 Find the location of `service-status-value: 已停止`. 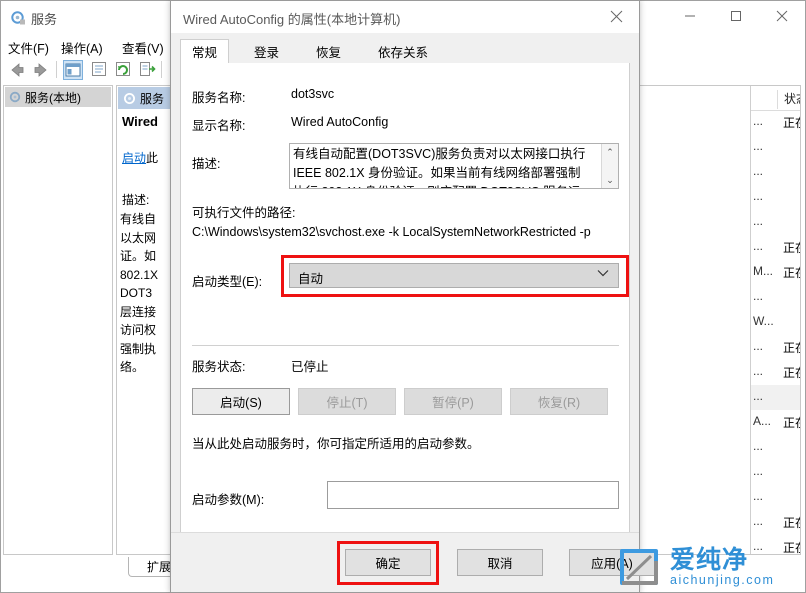

service-status-value: 已停止 is located at coordinates (310, 367).